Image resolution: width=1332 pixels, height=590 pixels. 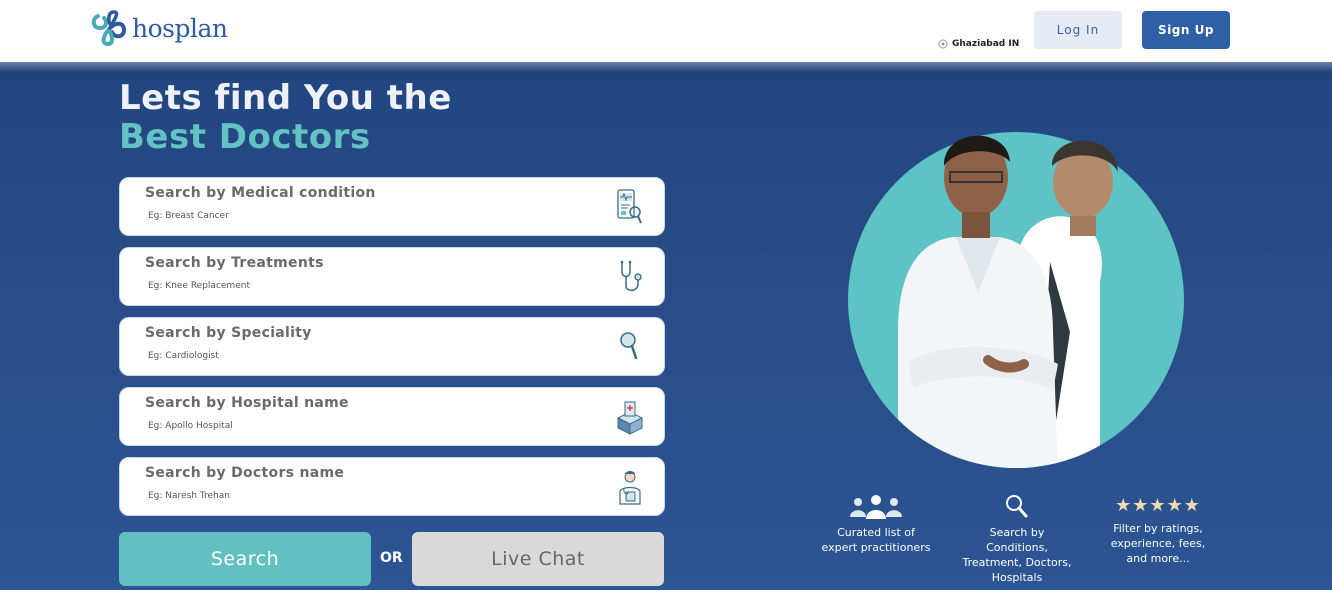 I want to click on search-field-hint: Eg: Cardiologist, so click(x=183, y=356).